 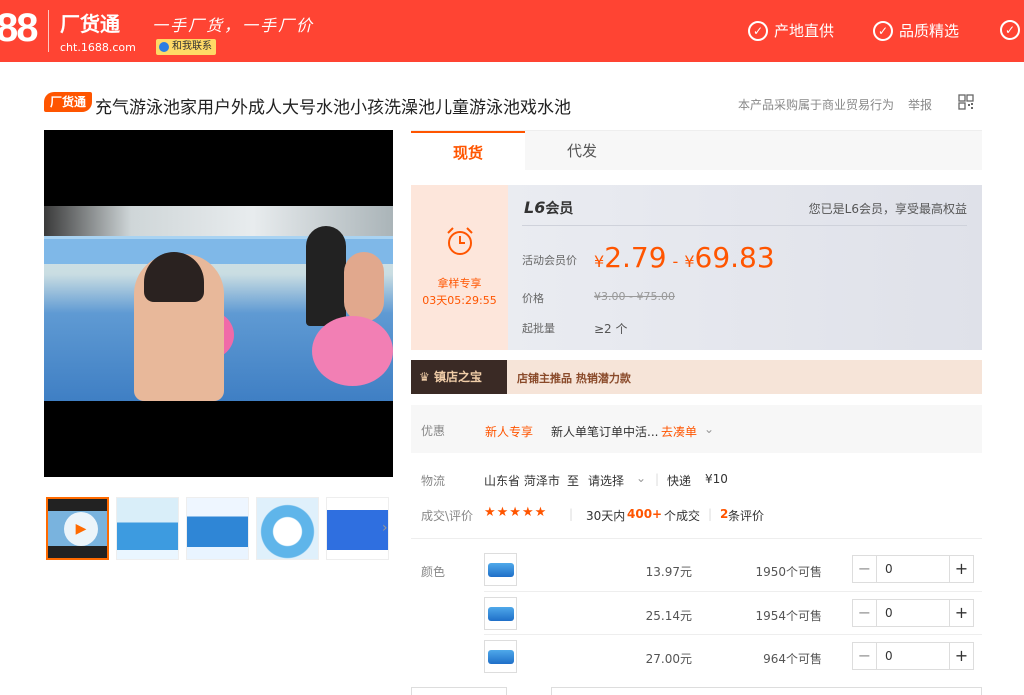 What do you see at coordinates (433, 431) in the screenshot?
I see `discount-label: 优惠` at bounding box center [433, 431].